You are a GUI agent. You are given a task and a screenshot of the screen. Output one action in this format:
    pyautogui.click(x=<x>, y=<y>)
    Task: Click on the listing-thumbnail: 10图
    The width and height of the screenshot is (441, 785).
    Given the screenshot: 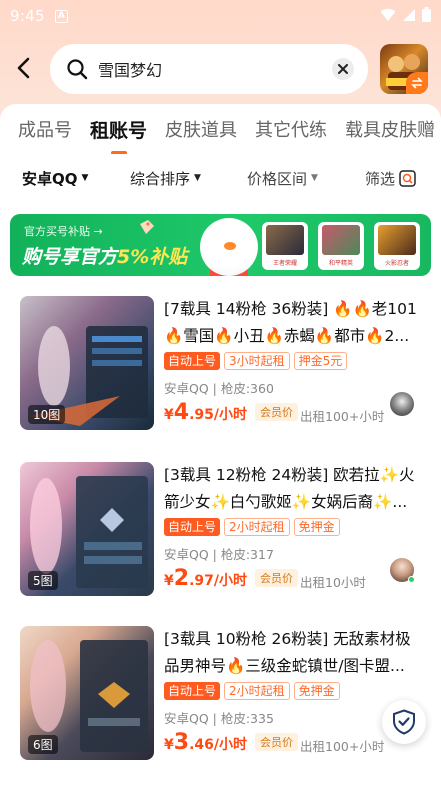 What is the action you would take?
    pyautogui.click(x=87, y=363)
    